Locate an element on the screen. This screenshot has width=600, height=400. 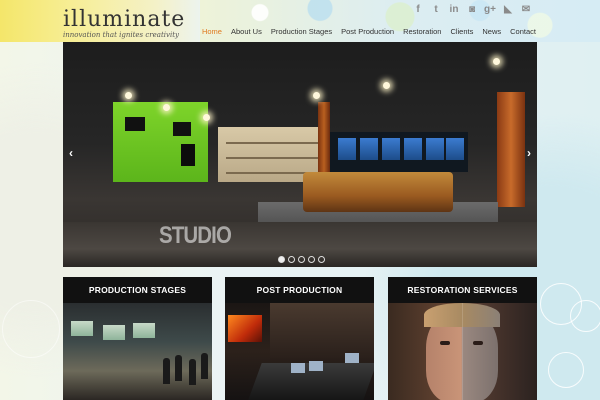
social-links: f t in ◙ g+ ◣ ✉ is located at coordinates (472, 10).